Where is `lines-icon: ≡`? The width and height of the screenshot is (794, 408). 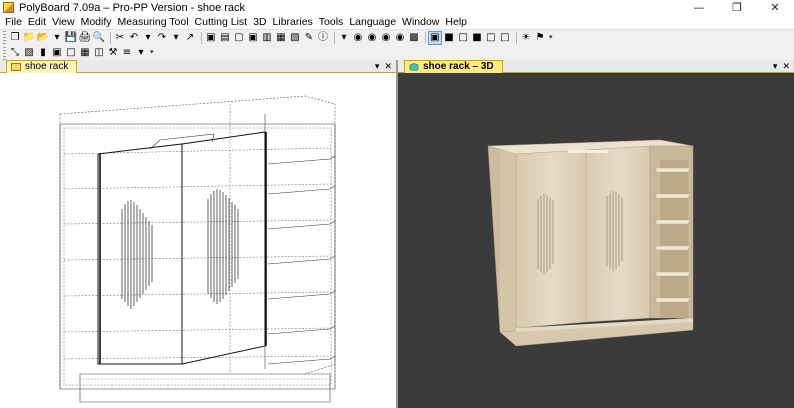
lines-icon: ≡ is located at coordinates (127, 53).